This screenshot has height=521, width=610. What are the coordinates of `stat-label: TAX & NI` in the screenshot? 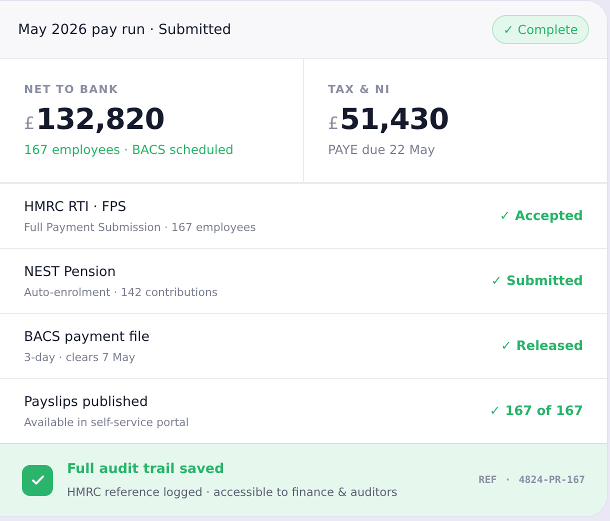 It's located at (360, 89).